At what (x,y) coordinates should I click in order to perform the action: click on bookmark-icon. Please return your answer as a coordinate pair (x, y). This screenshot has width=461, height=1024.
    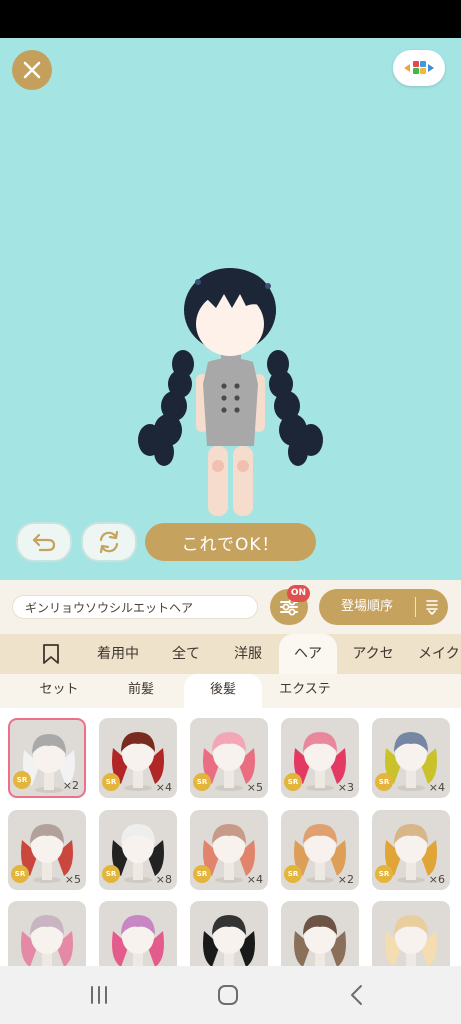
    Looking at the image, I should click on (51, 654).